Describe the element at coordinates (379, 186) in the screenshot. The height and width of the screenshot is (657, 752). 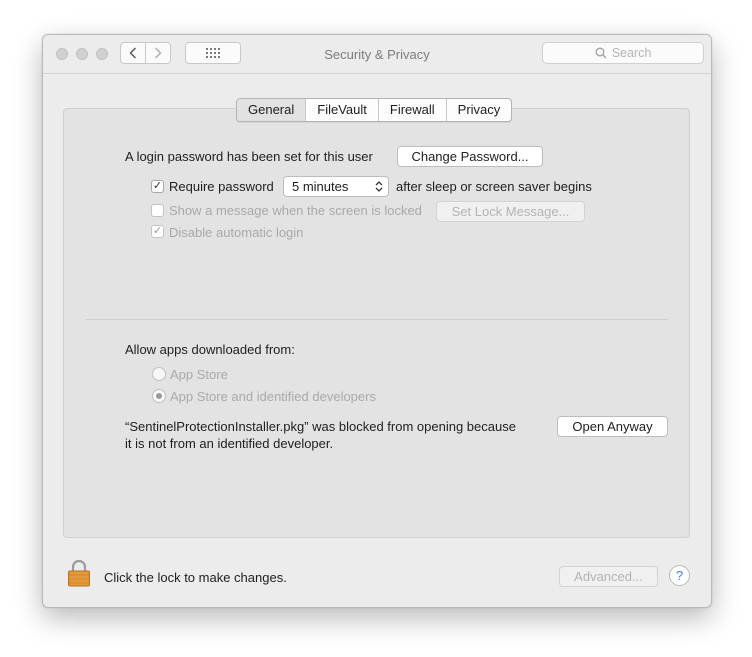
I see `updown-chevron-icon` at that location.